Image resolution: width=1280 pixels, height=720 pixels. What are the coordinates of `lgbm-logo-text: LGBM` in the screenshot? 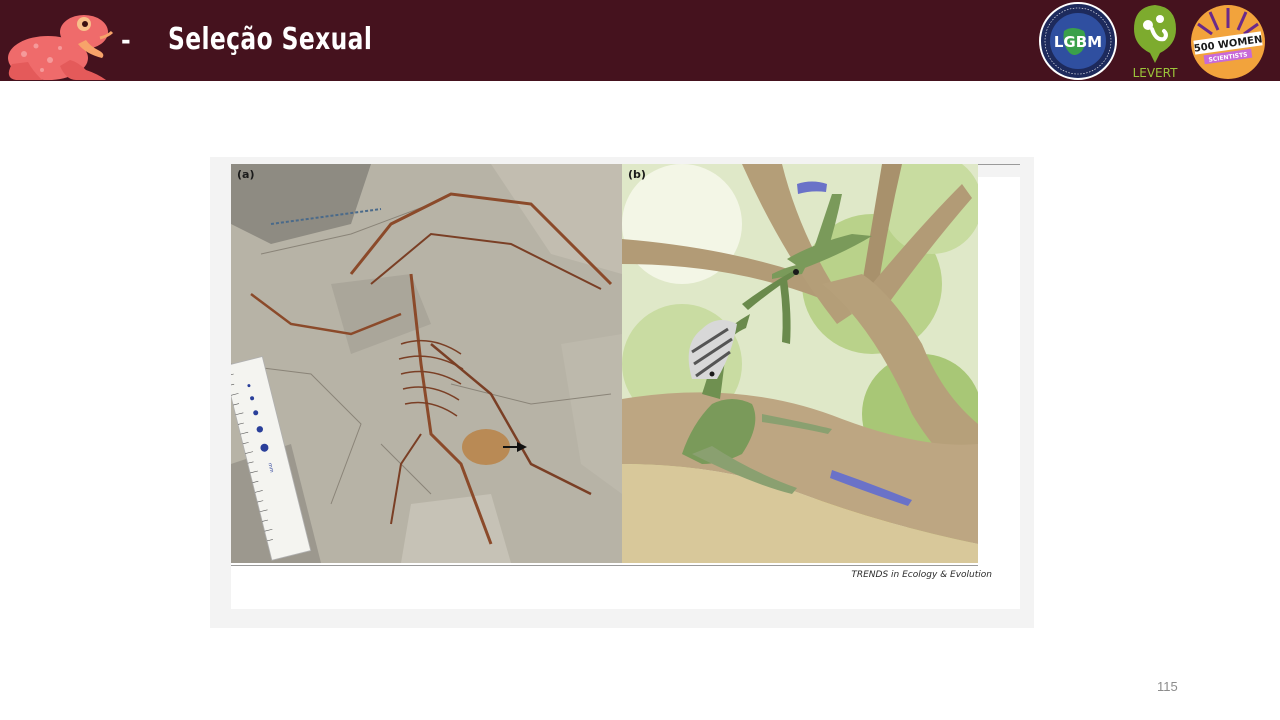 It's located at (1078, 42).